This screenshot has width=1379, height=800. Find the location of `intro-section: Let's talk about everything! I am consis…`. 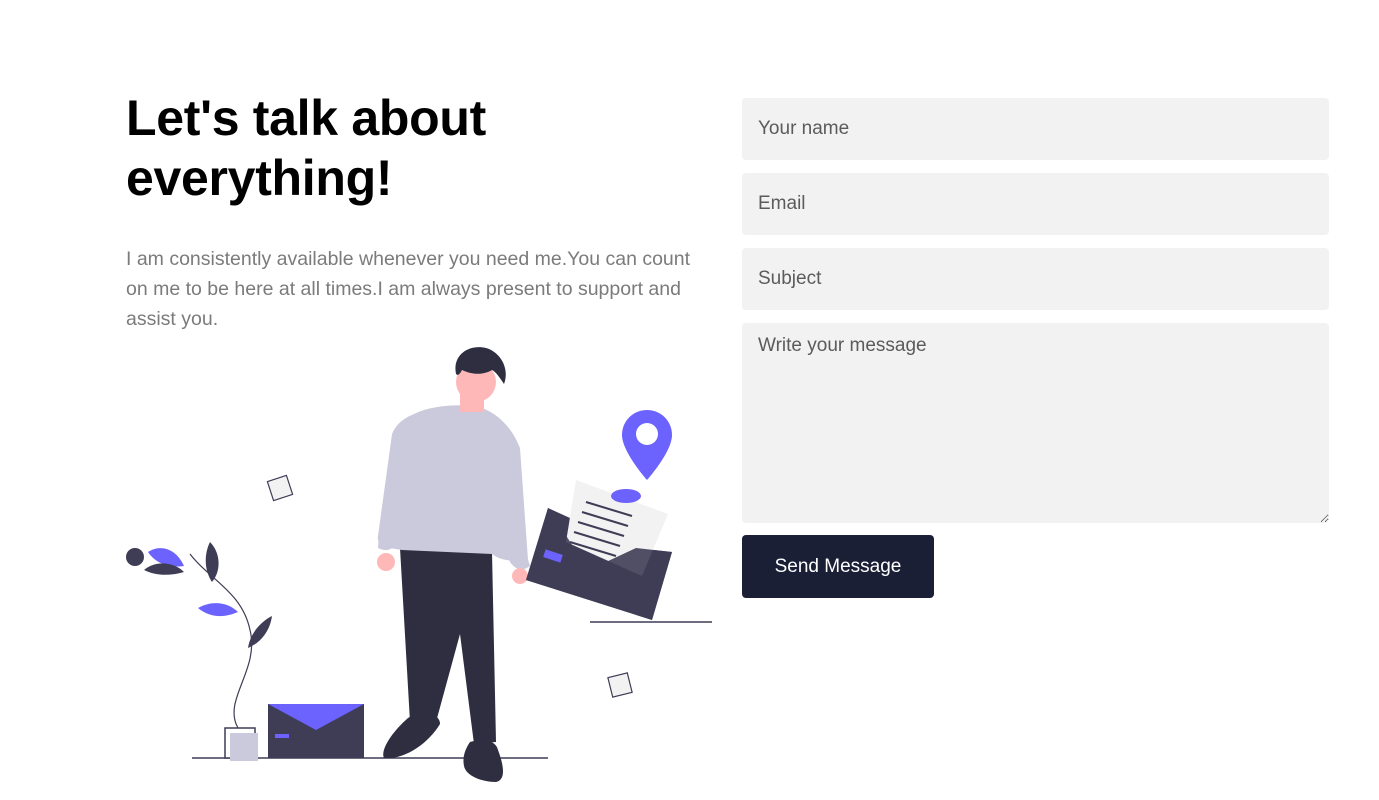

intro-section: Let's talk about everything! I am consis… is located at coordinates (421, 211).